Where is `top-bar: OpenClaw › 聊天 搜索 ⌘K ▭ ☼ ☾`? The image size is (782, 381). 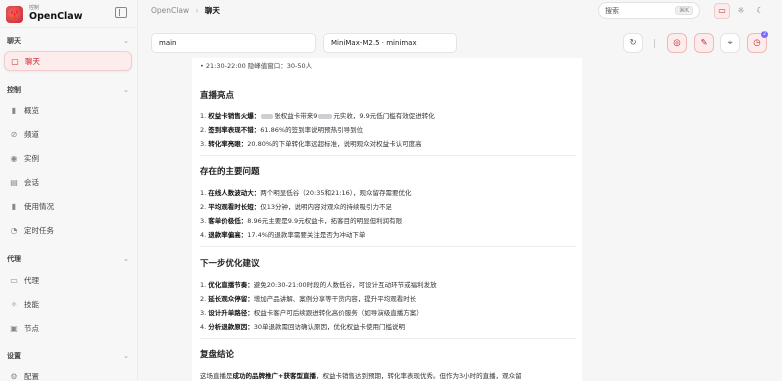 top-bar: OpenClaw › 聊天 搜索 ⌘K ▭ ☼ ☾ is located at coordinates (460, 11).